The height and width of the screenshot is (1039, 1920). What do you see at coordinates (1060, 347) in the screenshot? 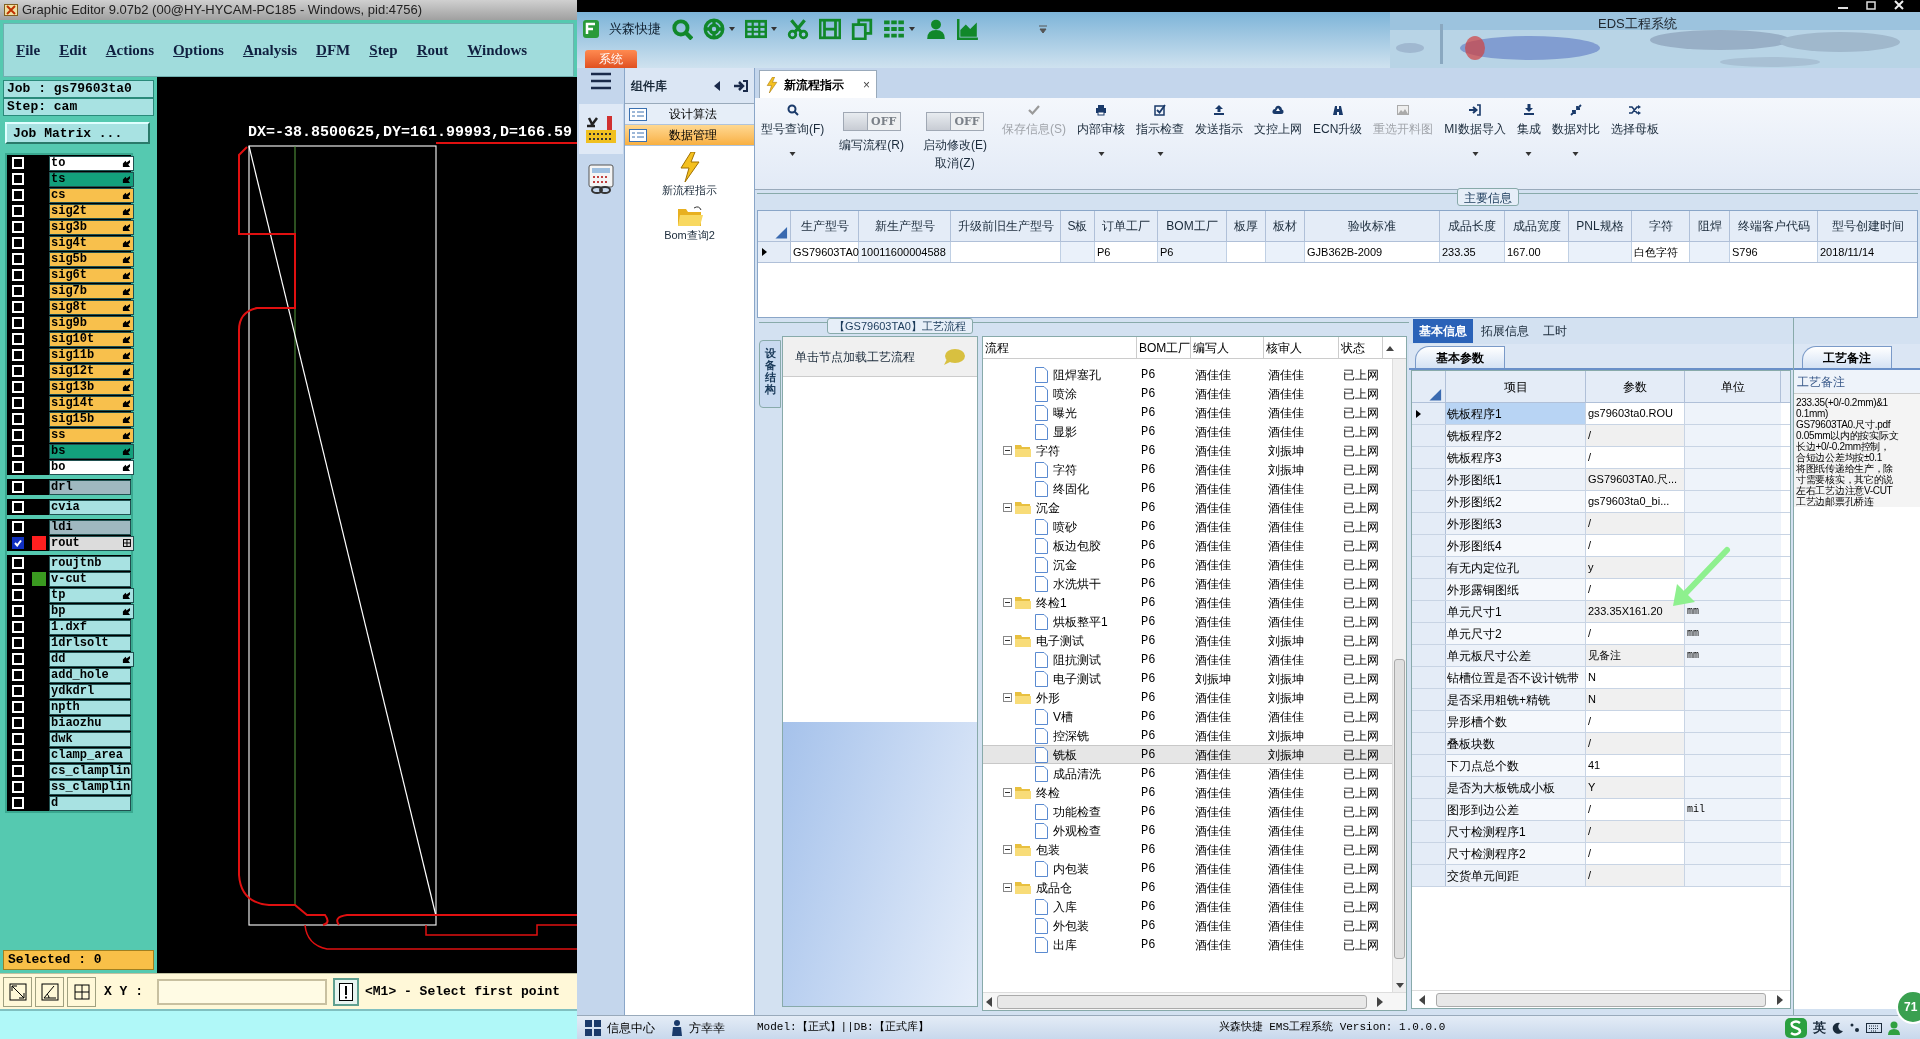
I see `column-header: 流程` at bounding box center [1060, 347].